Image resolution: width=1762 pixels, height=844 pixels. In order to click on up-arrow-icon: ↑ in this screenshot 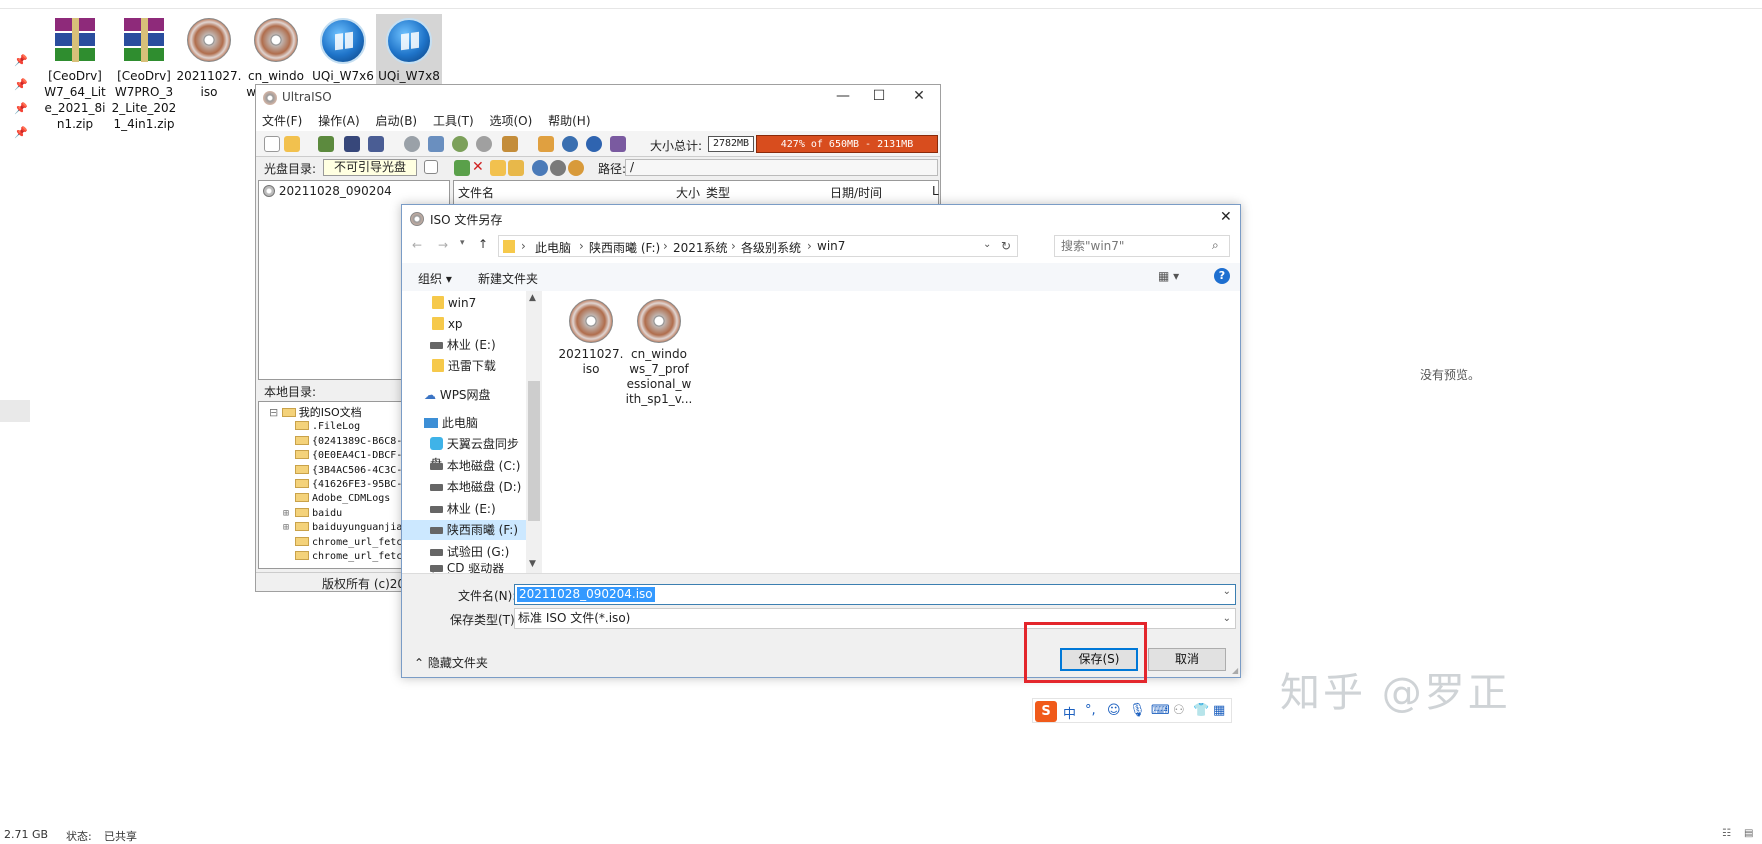, I will do `click(483, 244)`.